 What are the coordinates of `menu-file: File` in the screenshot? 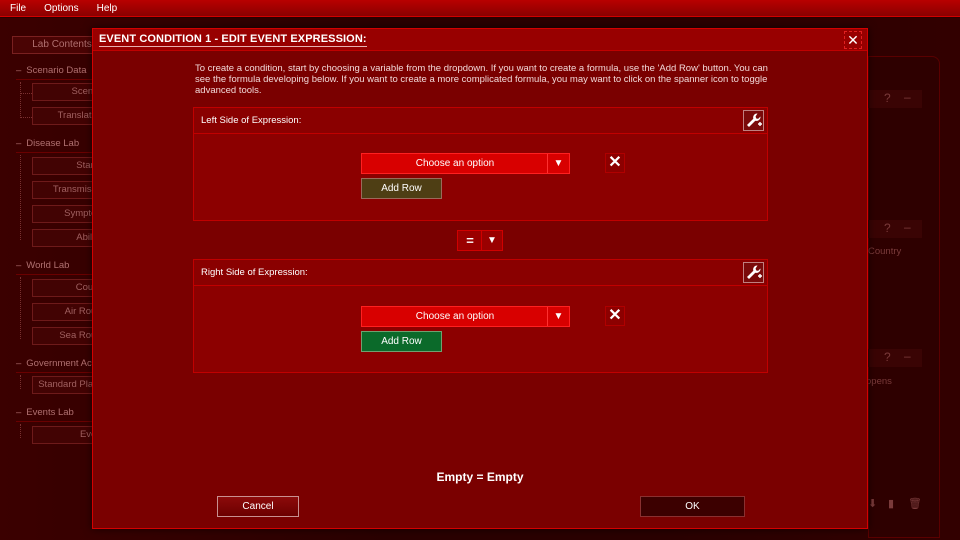 It's located at (18, 8).